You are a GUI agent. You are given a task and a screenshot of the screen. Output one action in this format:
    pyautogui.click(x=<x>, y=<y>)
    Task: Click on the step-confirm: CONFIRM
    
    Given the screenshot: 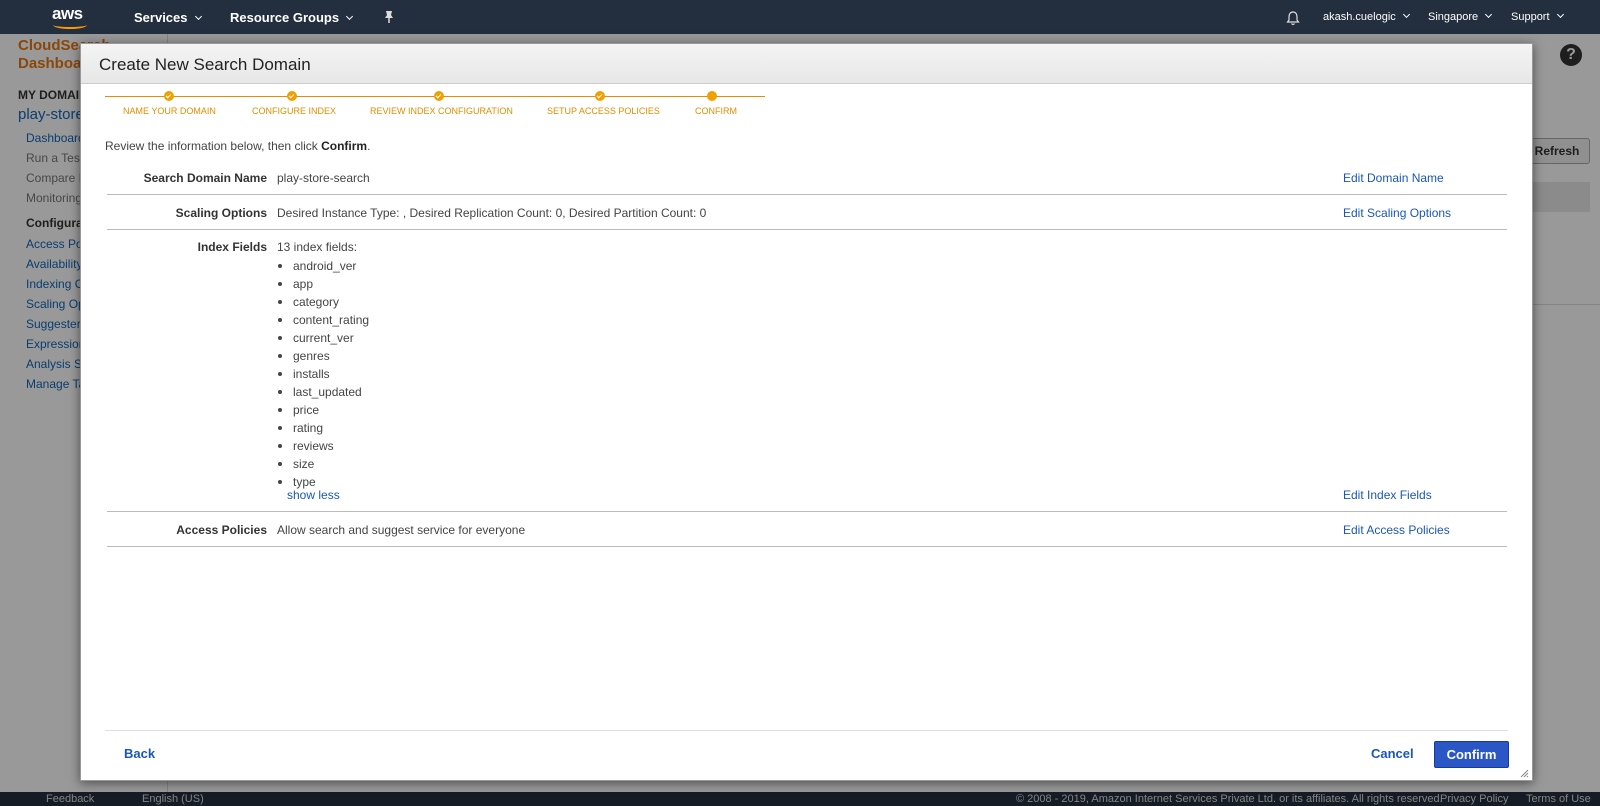 What is the action you would take?
    pyautogui.click(x=716, y=111)
    